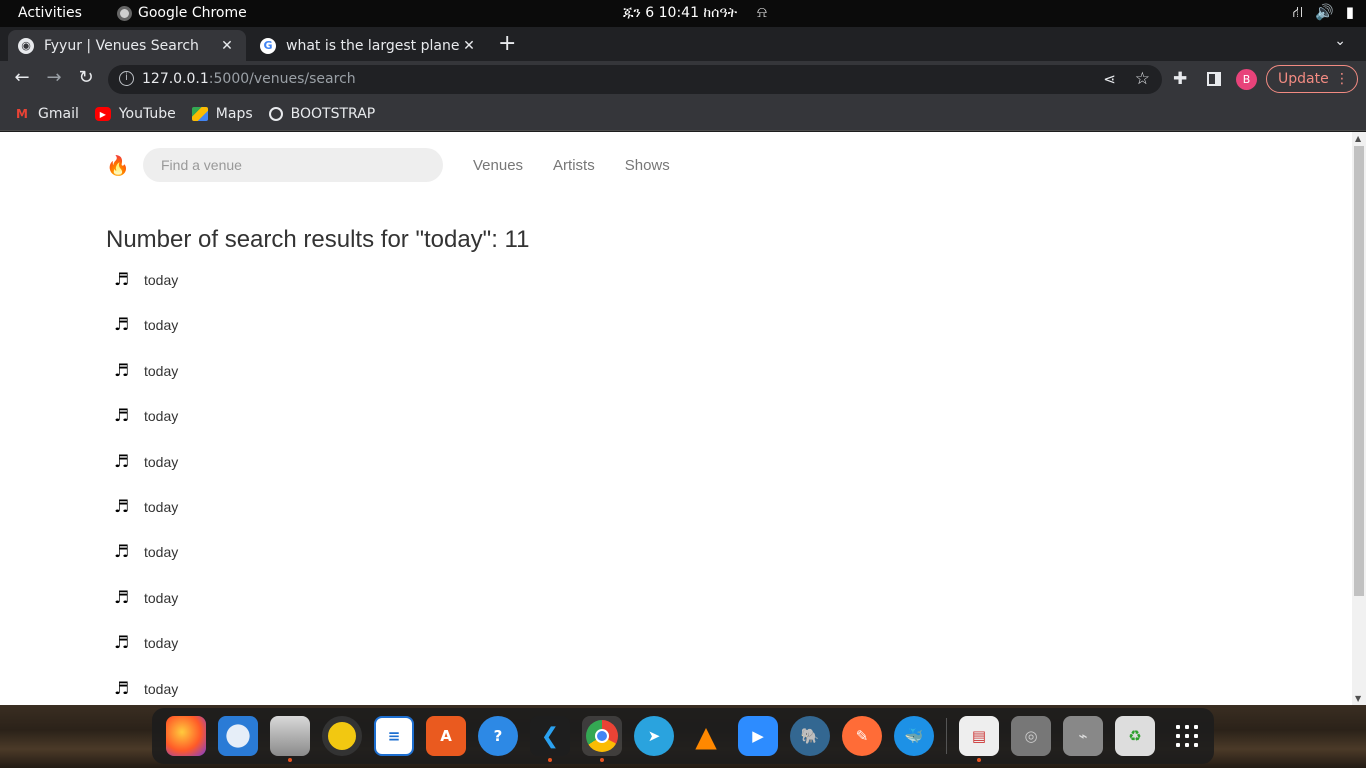 Image resolution: width=1366 pixels, height=768 pixels. Describe the element at coordinates (498, 165) in the screenshot. I see `nav-venues-link: Venues` at that location.